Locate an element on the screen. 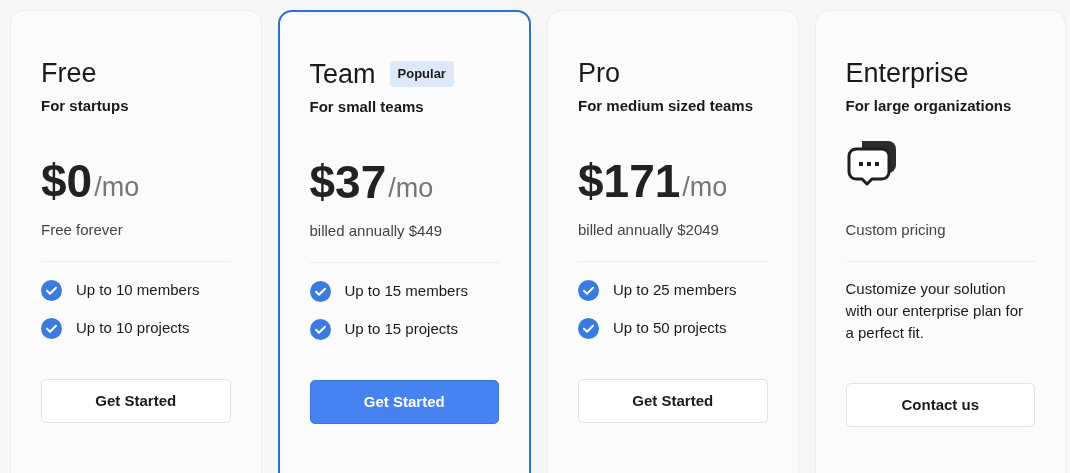  plan-name: Free is located at coordinates (69, 73).